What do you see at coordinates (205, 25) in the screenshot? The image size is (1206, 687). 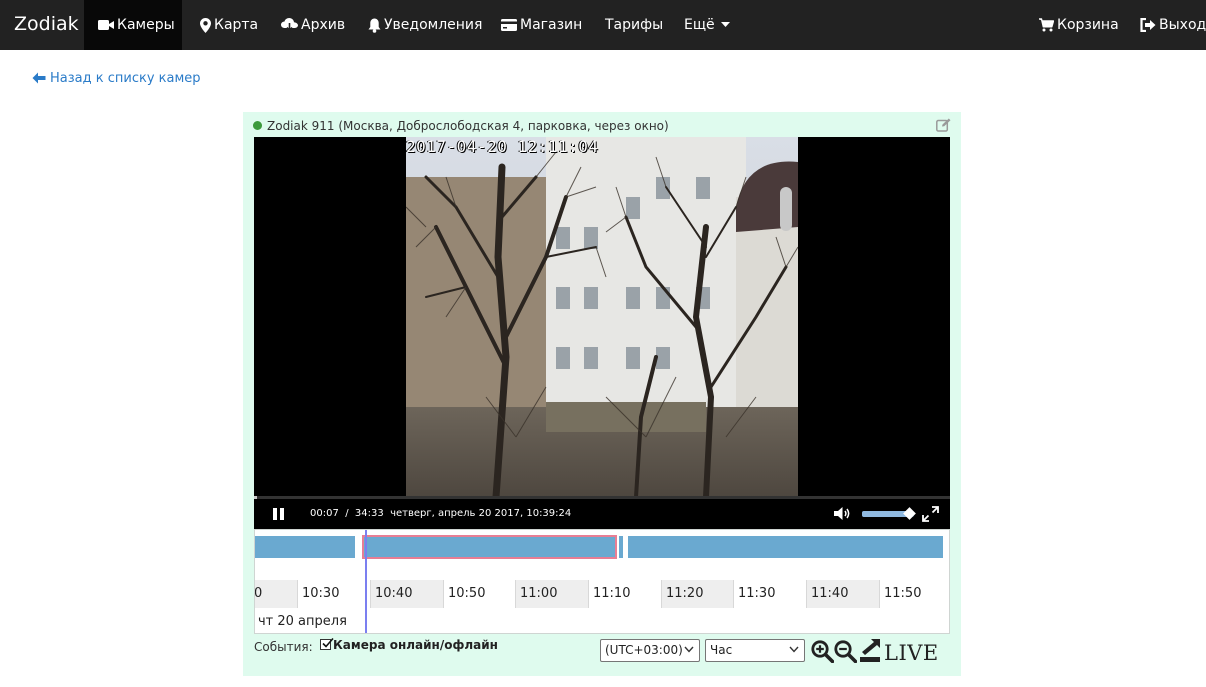 I see `map-marker-icon` at bounding box center [205, 25].